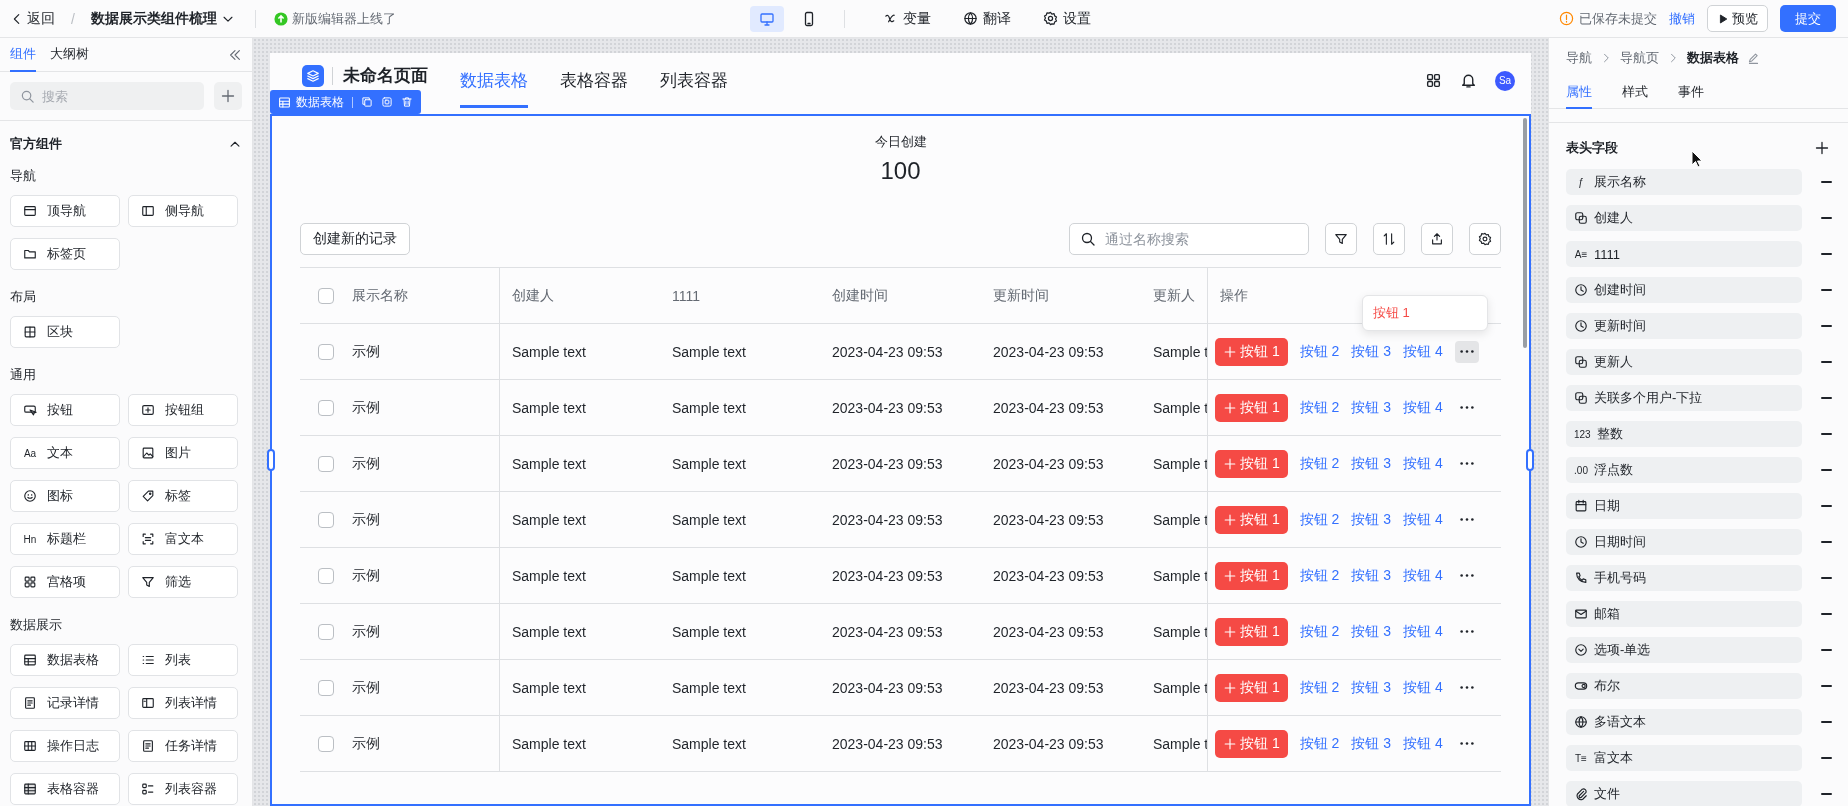 The width and height of the screenshot is (1848, 806). I want to click on copy-button, so click(367, 102).